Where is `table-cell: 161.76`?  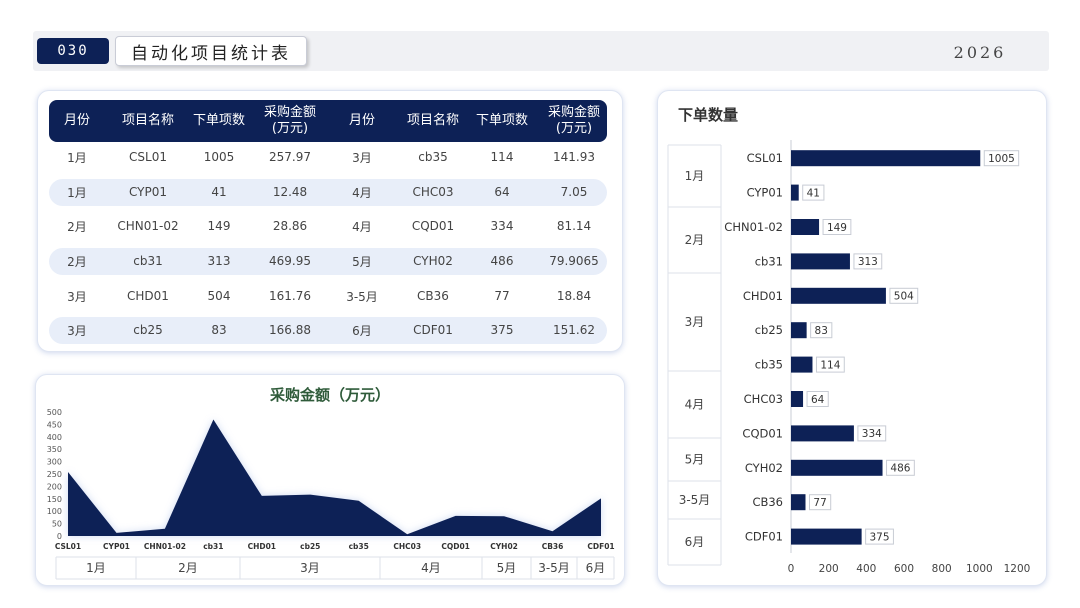
table-cell: 161.76 is located at coordinates (290, 296).